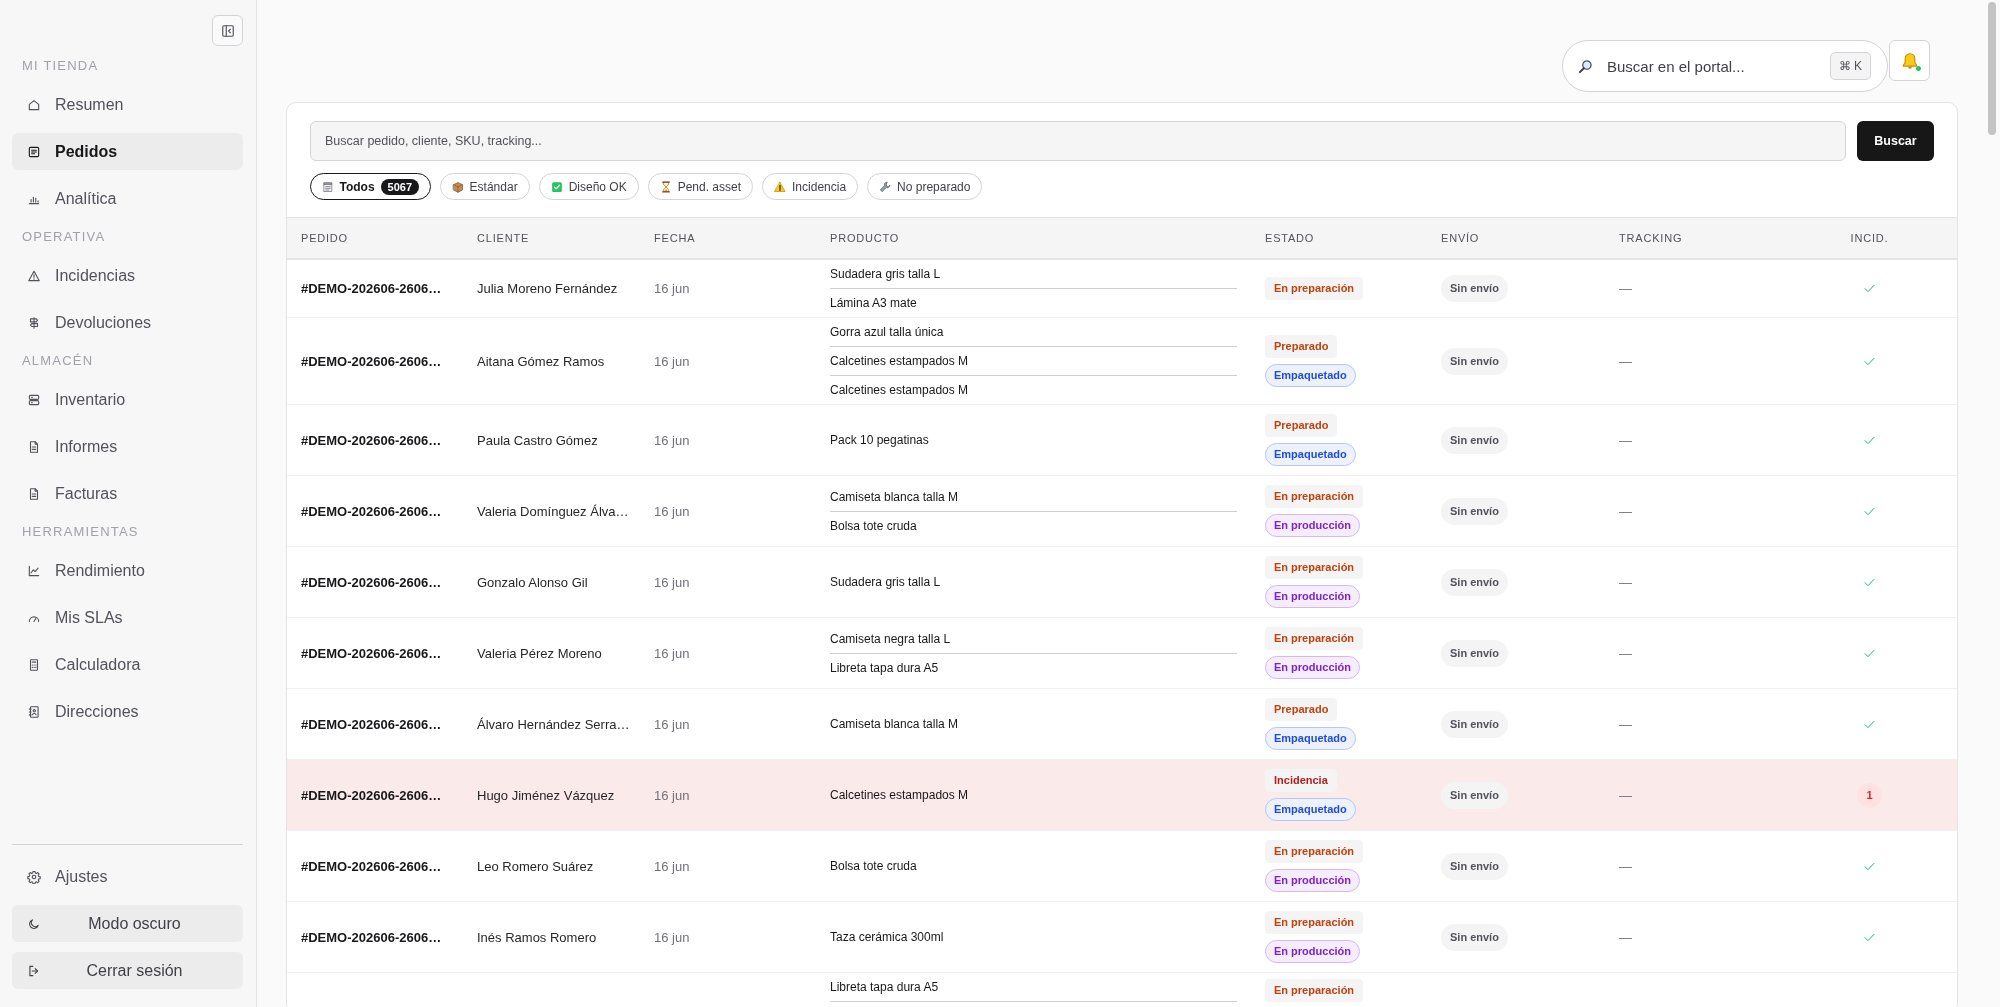  What do you see at coordinates (127, 970) in the screenshot?
I see `logout-button: Cerrar sesión` at bounding box center [127, 970].